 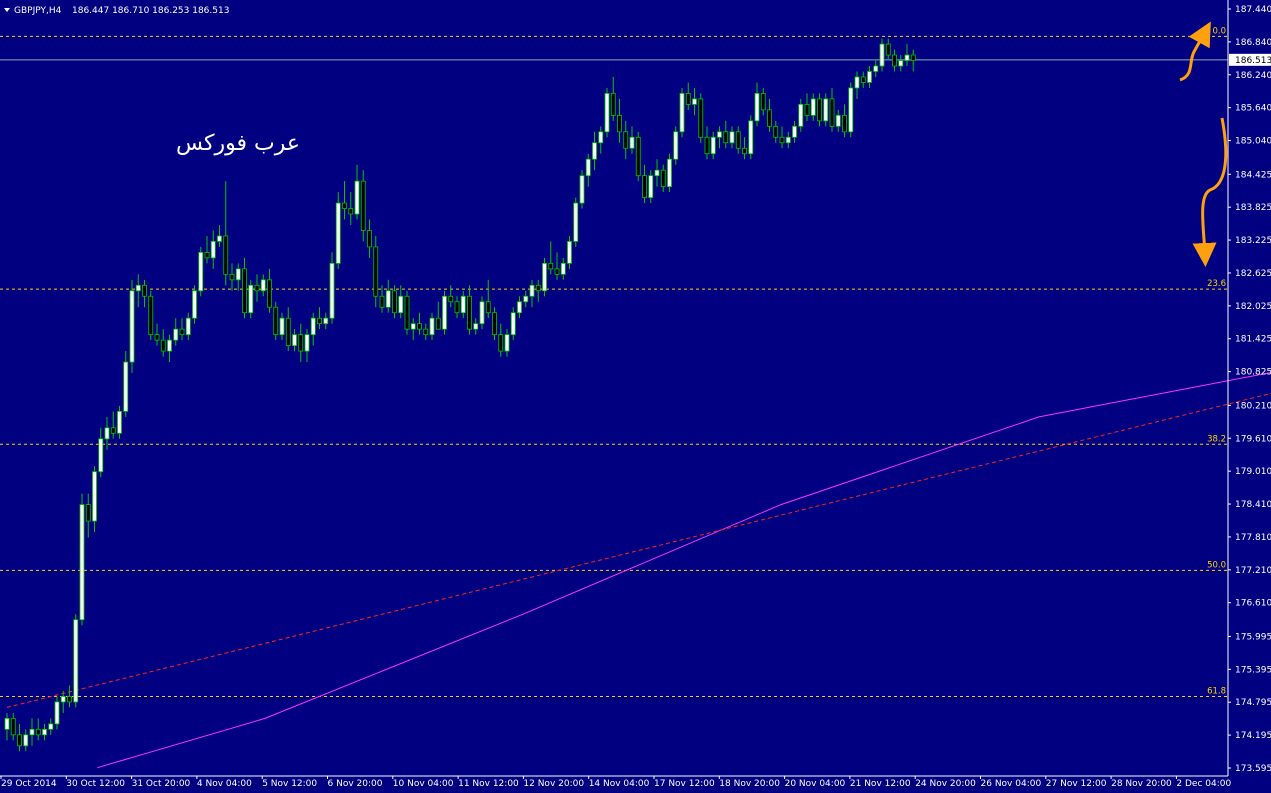 What do you see at coordinates (1203, 784) in the screenshot?
I see `x-tick-label: 2 Dec 04:00` at bounding box center [1203, 784].